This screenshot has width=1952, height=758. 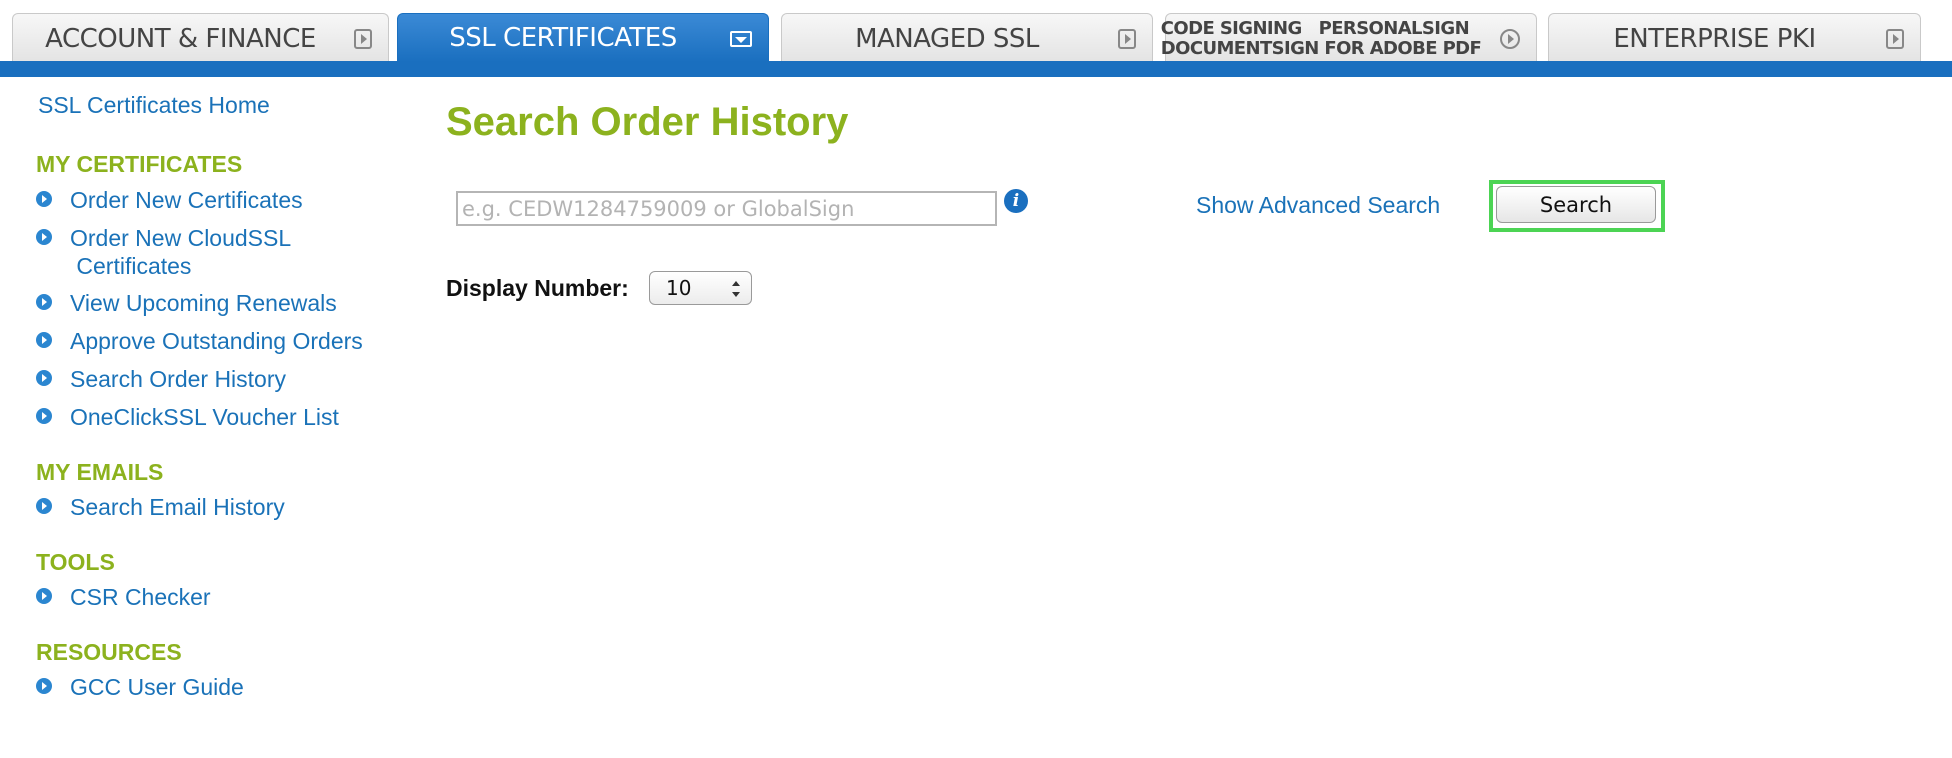 What do you see at coordinates (140, 597) in the screenshot?
I see `sidebar-item-label: CSR Checker` at bounding box center [140, 597].